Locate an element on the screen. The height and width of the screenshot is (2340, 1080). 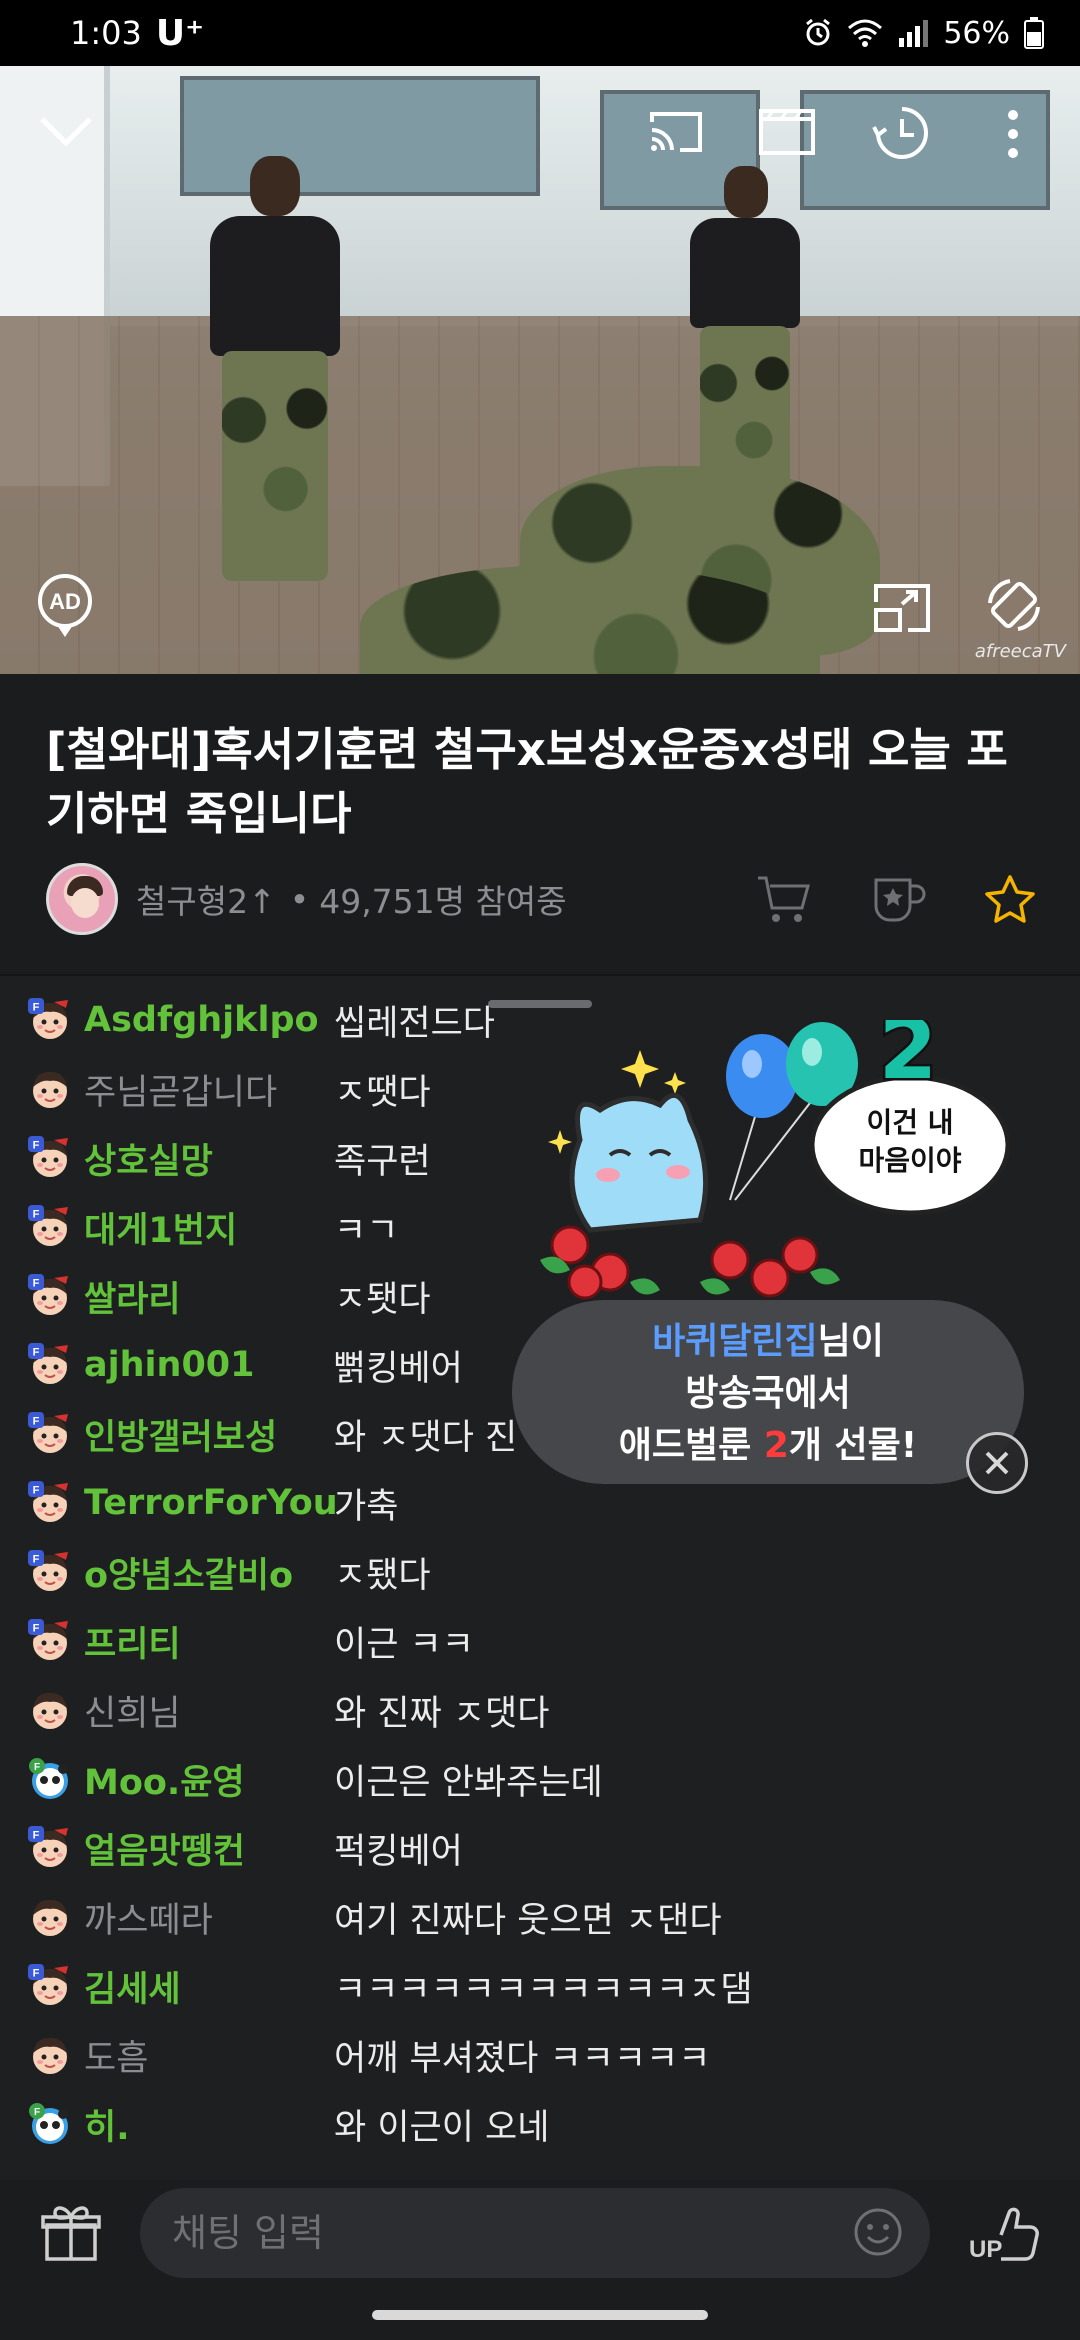
chat-text: 와 ㅈ댓다 진 is located at coordinates (426, 1437).